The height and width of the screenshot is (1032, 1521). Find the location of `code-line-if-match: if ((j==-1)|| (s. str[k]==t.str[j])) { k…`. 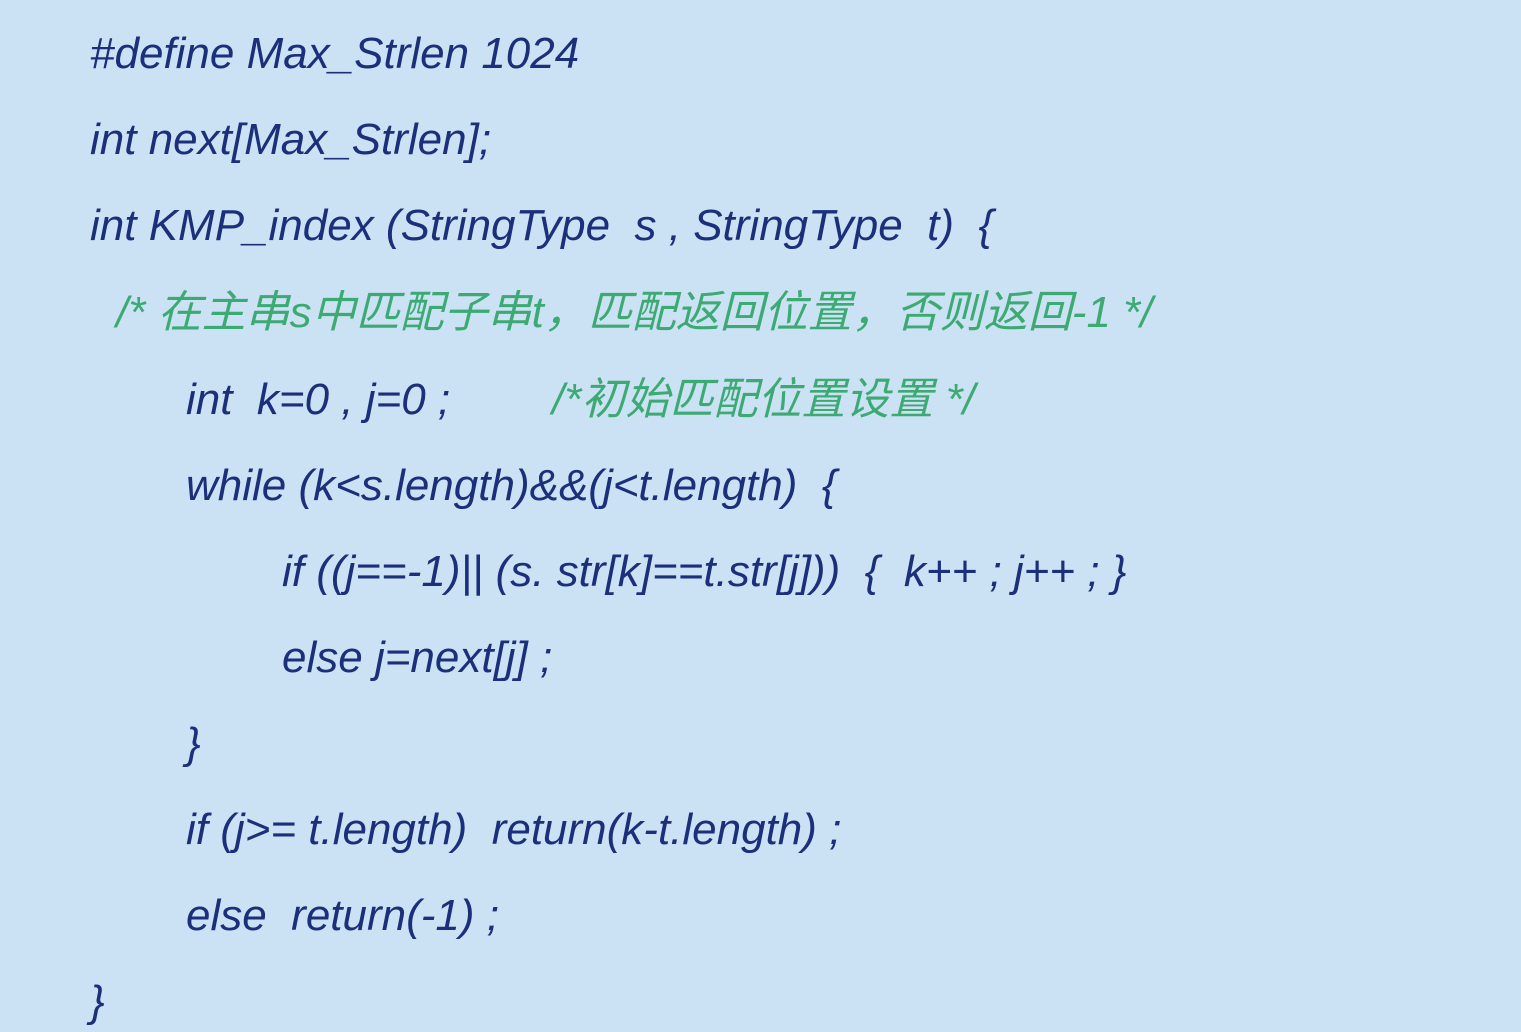

code-line-if-match: if ((j==-1)|| (s. str[k]==t.str[j])) { k… is located at coordinates (704, 572).